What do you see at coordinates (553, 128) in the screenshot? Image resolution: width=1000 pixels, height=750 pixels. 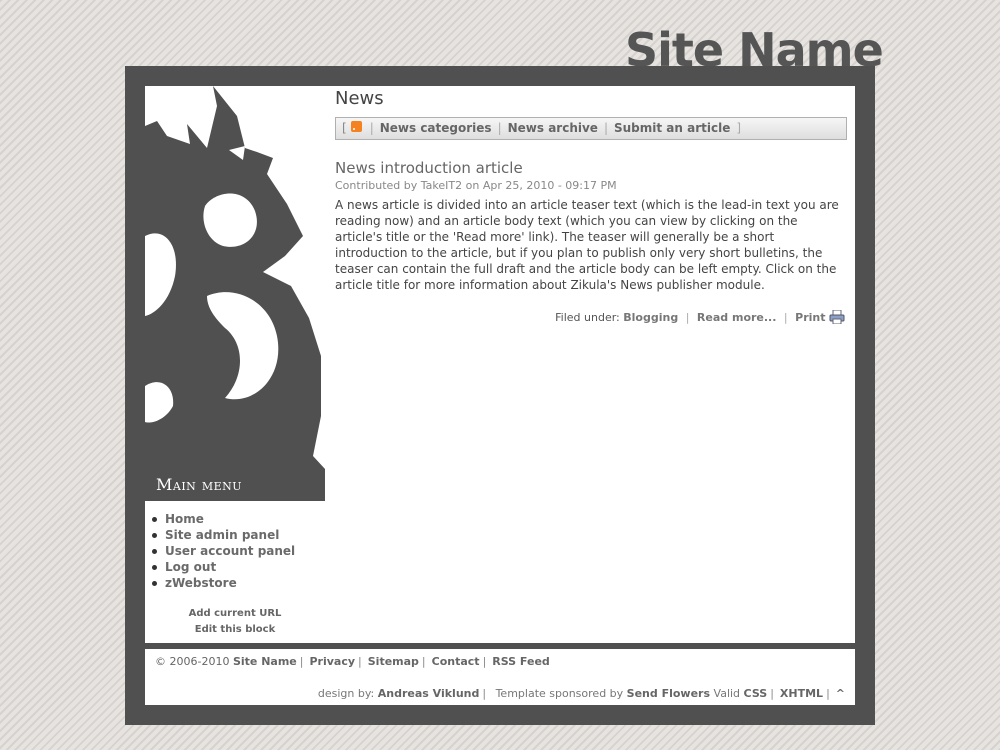 I see `news-archive-link: News archive` at bounding box center [553, 128].